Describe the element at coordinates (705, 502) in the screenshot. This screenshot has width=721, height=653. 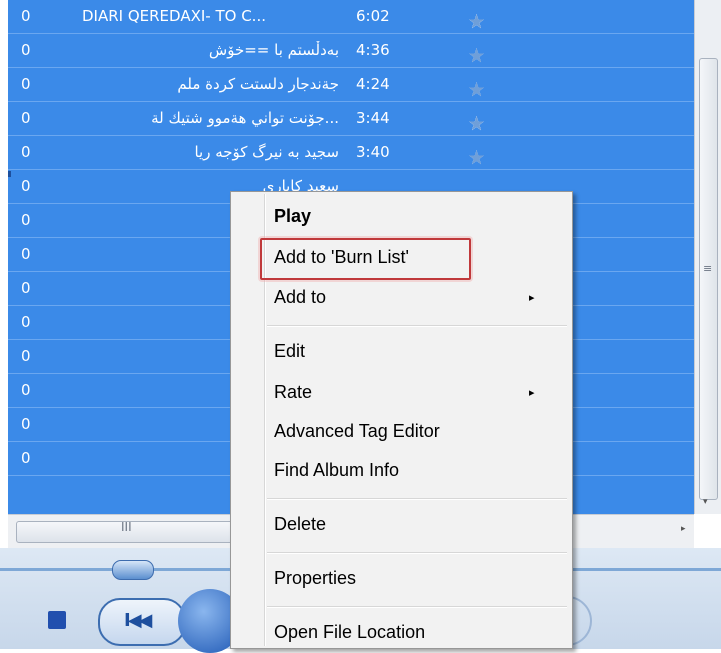
I see `scroll-down-arrow-icon: ▾` at that location.